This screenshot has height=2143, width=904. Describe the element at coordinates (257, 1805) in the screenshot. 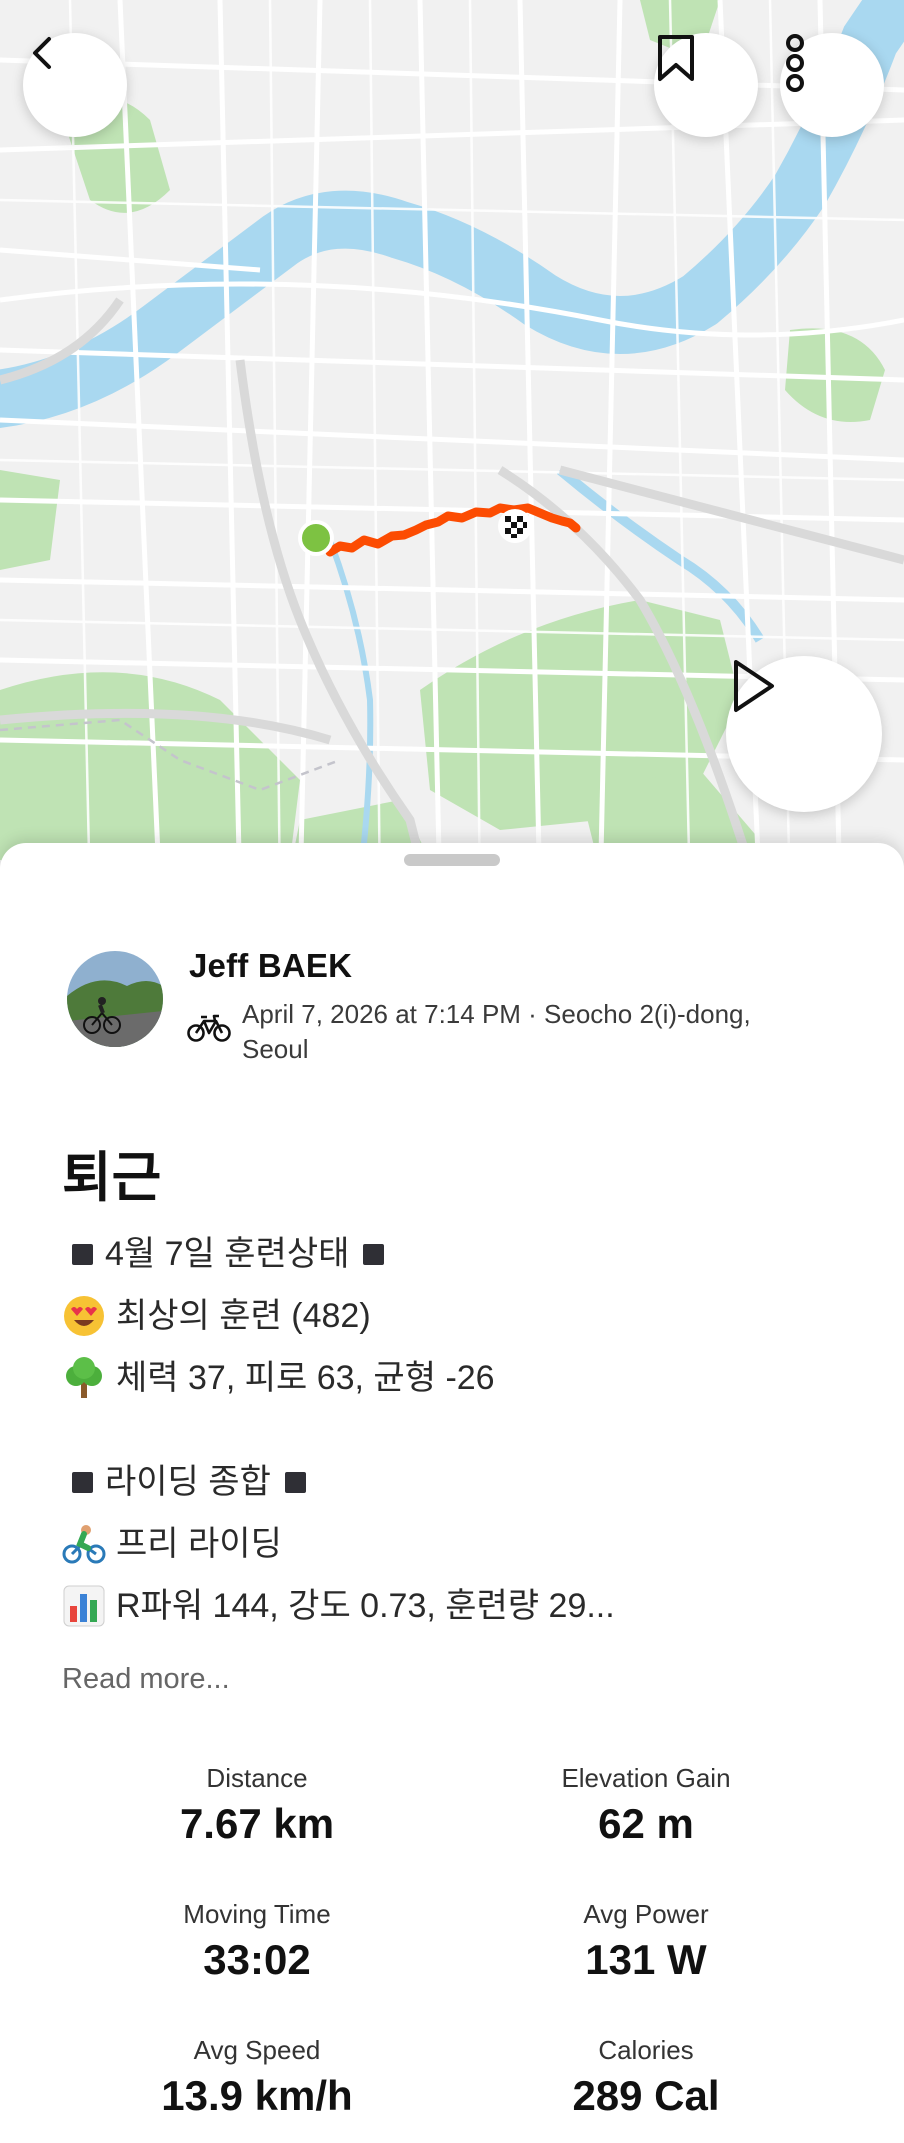

I see `stat-distance: Distance 7.67 km` at that location.